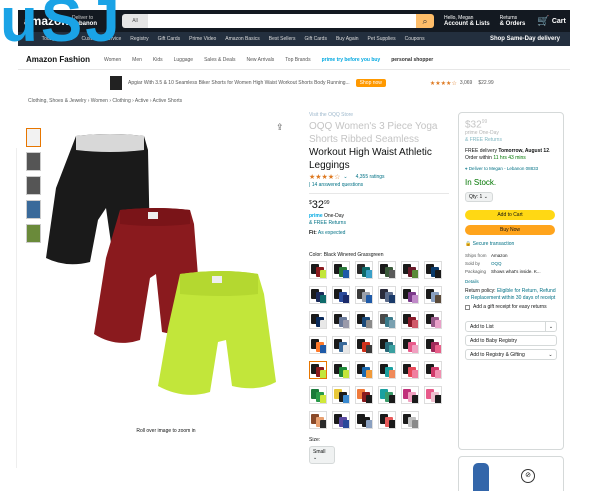  What do you see at coordinates (282, 39) in the screenshot?
I see `subnav-item: Best Sellers` at bounding box center [282, 39].